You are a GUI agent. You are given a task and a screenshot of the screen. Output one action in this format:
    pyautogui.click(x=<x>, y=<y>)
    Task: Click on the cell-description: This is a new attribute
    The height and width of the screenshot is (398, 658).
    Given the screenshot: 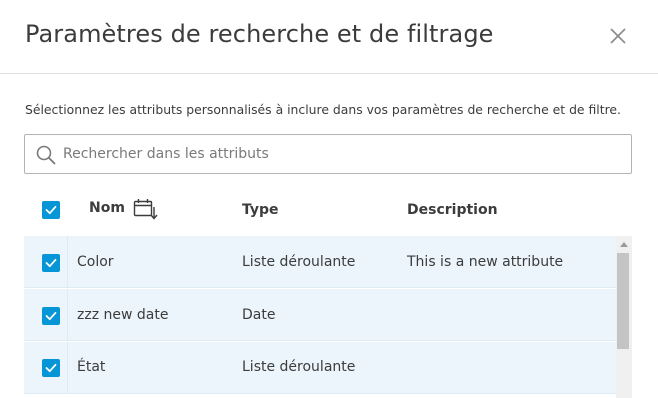 What is the action you would take?
    pyautogui.click(x=485, y=262)
    